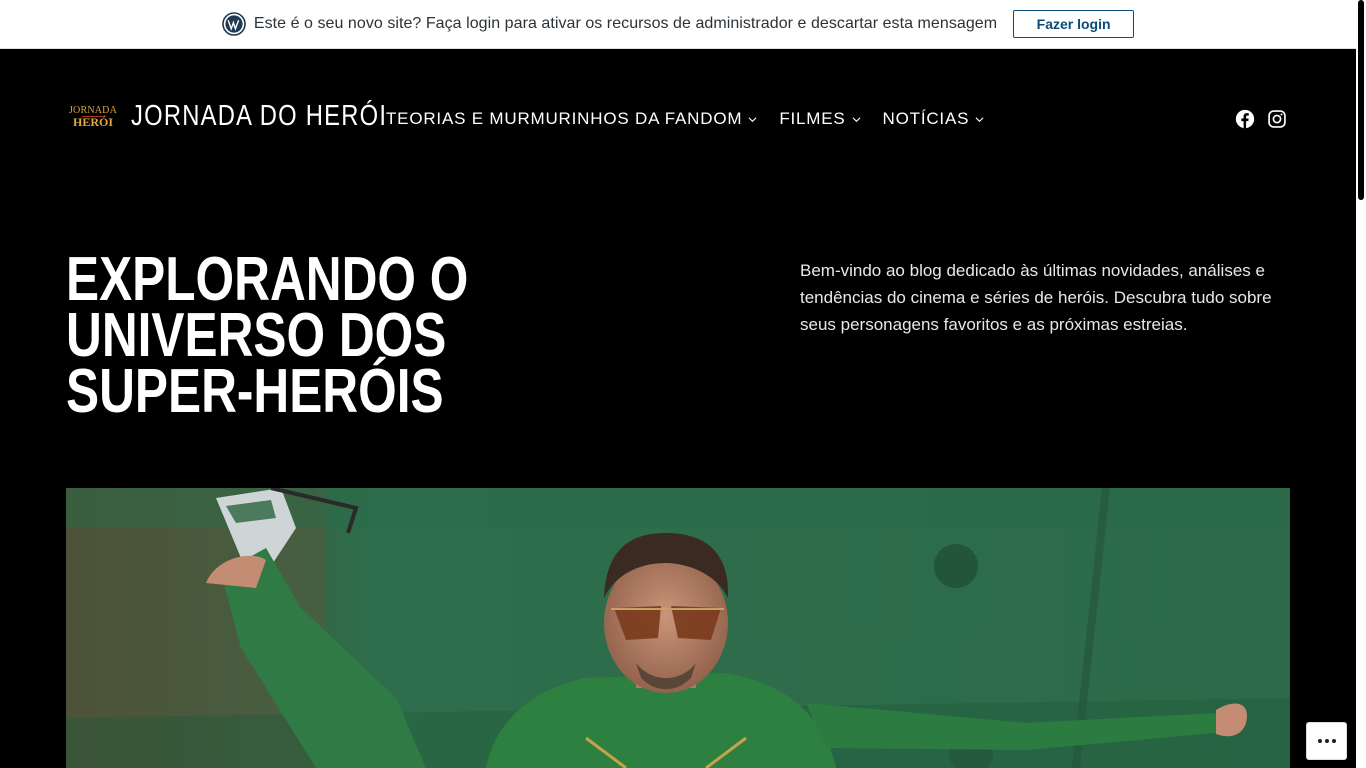  Describe the element at coordinates (812, 118) in the screenshot. I see `nav-item-label: FILMES` at that location.